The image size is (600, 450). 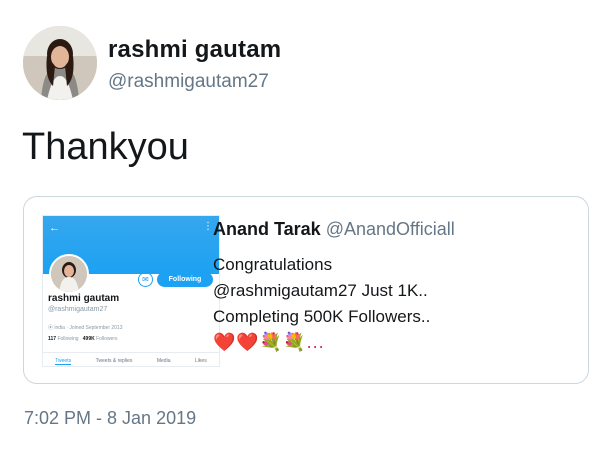 I want to click on profile-meta: ⦿ india · Joined September 2013, so click(x=85, y=328).